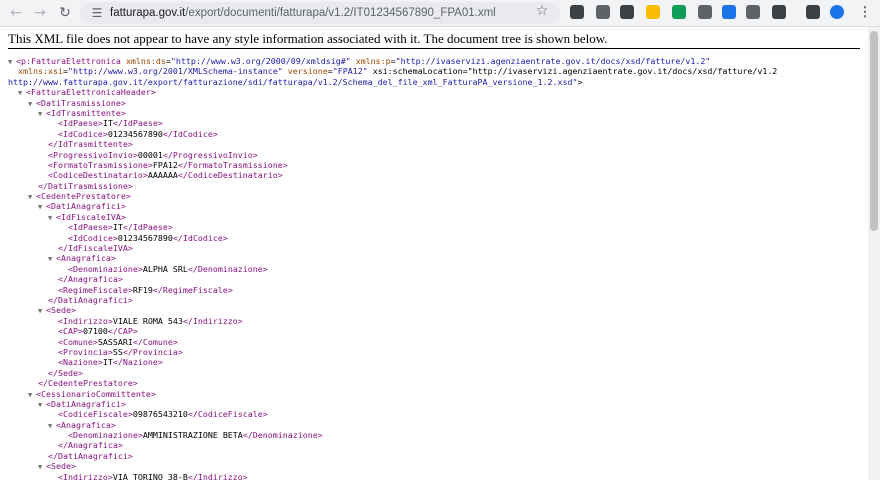  I want to click on url-host: fatturapa.gov.it, so click(148, 13).